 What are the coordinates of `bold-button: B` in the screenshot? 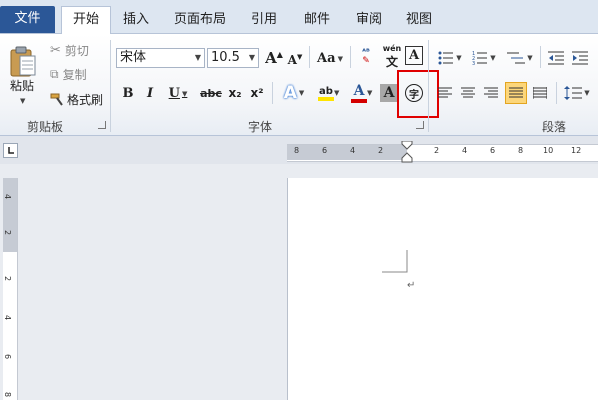 It's located at (128, 93).